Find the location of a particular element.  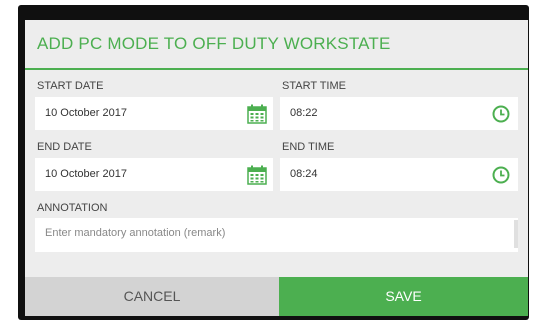

end-time-field: 08:24 is located at coordinates (399, 174).